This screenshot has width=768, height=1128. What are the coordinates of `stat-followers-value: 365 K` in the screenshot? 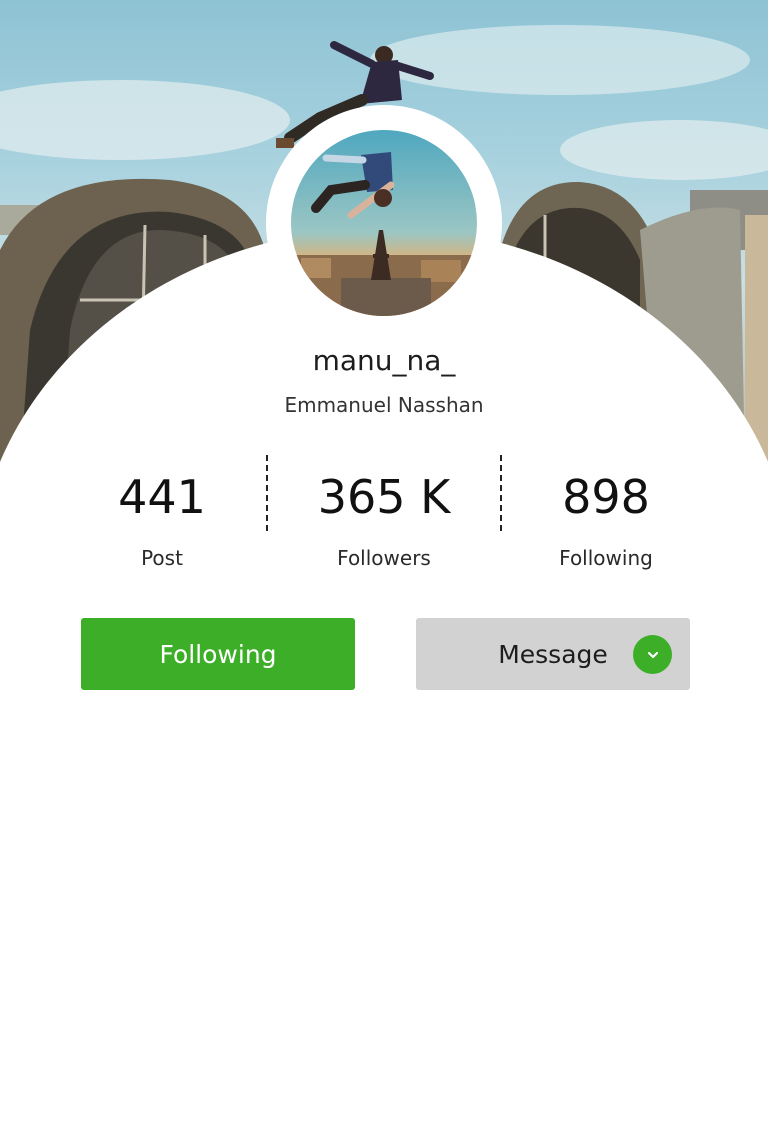 It's located at (384, 497).